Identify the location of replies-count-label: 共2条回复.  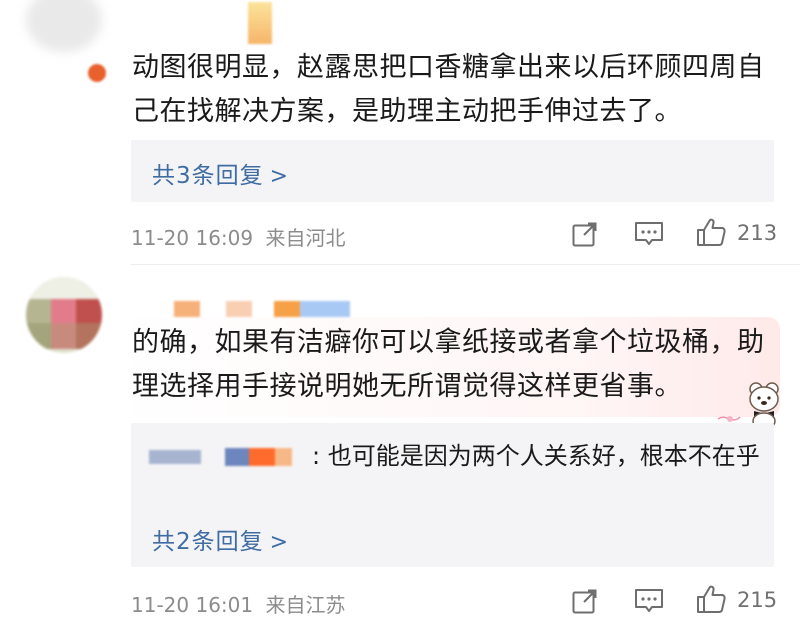
(208, 542).